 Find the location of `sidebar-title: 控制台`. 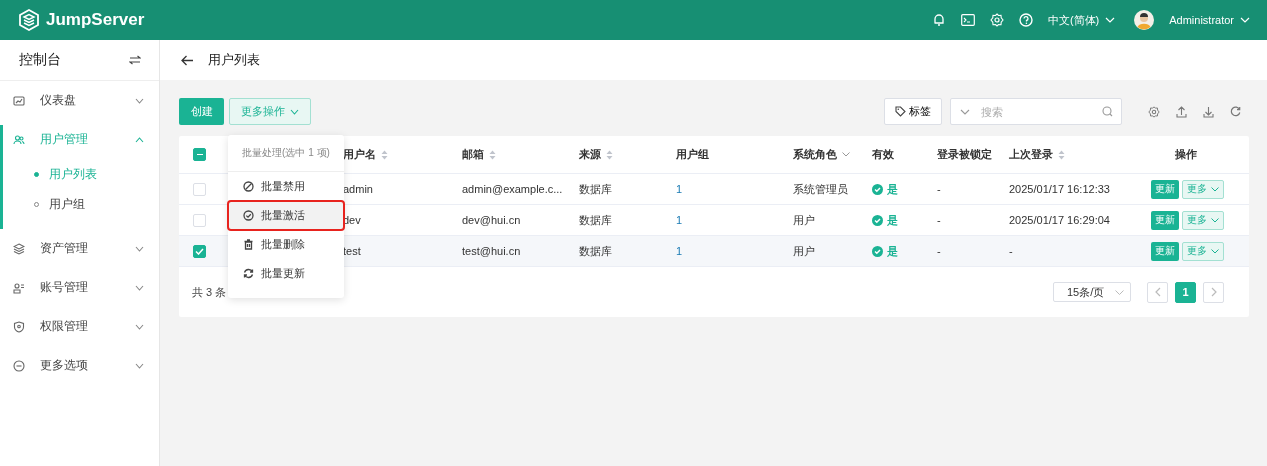

sidebar-title: 控制台 is located at coordinates (40, 60).